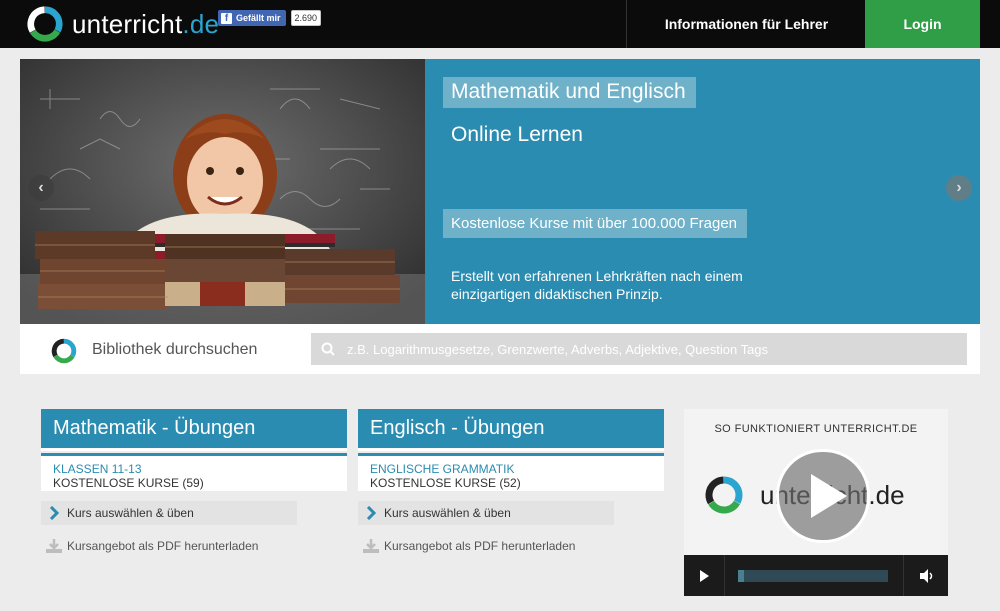  I want to click on course-card-info: KLASSEN 11-13 KOSTENLOSE KURSE (59), so click(194, 472).